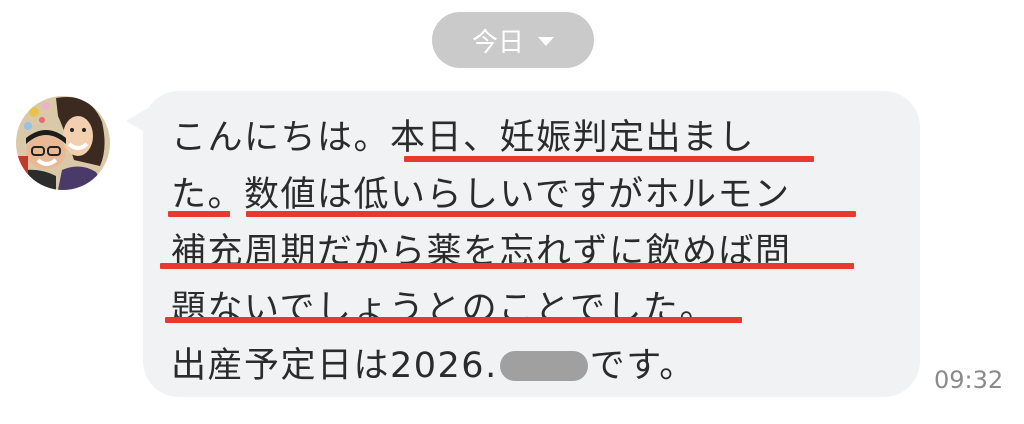  I want to click on due-date-prefix: 出産予定日は2026., so click(334, 366).